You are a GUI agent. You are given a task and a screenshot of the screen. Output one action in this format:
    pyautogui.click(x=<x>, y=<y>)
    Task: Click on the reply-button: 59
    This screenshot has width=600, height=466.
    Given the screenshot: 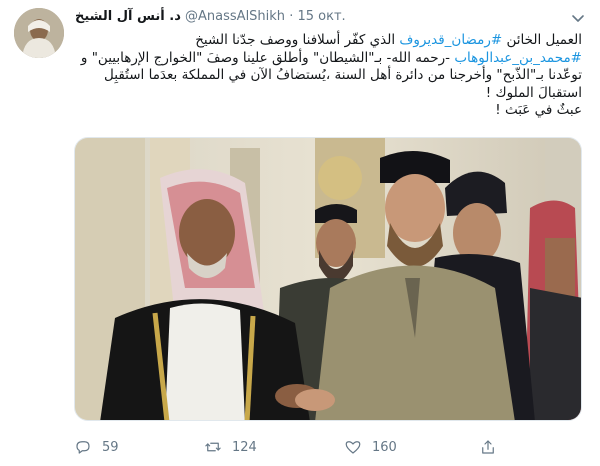 What is the action you would take?
    pyautogui.click(x=96, y=447)
    